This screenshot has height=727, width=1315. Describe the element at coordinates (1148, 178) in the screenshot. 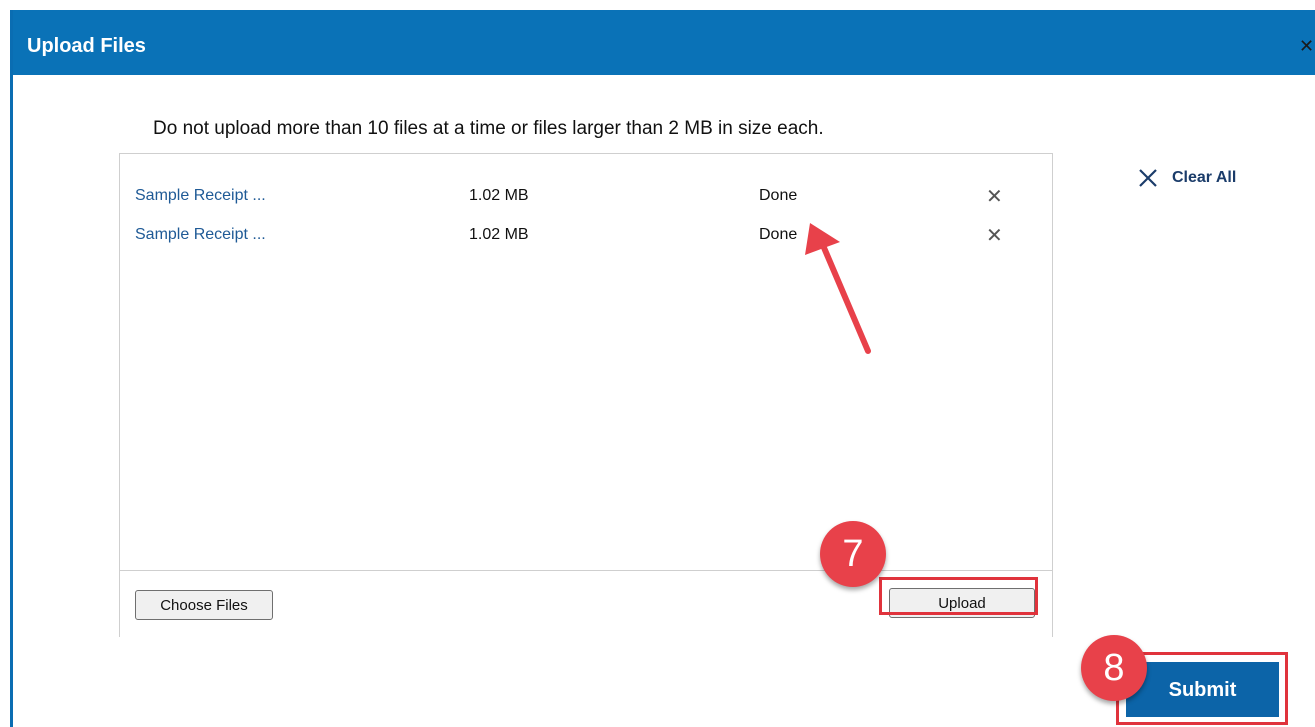

I see `close-icon` at that location.